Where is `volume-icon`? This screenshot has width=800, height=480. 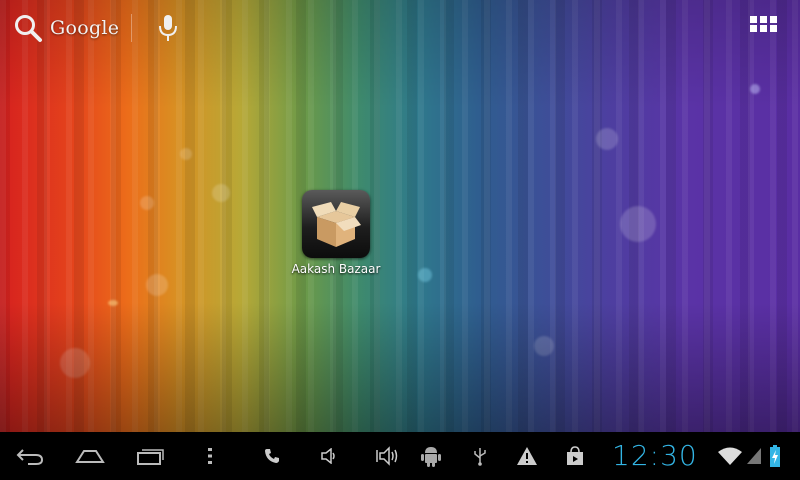
volume-icon is located at coordinates (328, 456).